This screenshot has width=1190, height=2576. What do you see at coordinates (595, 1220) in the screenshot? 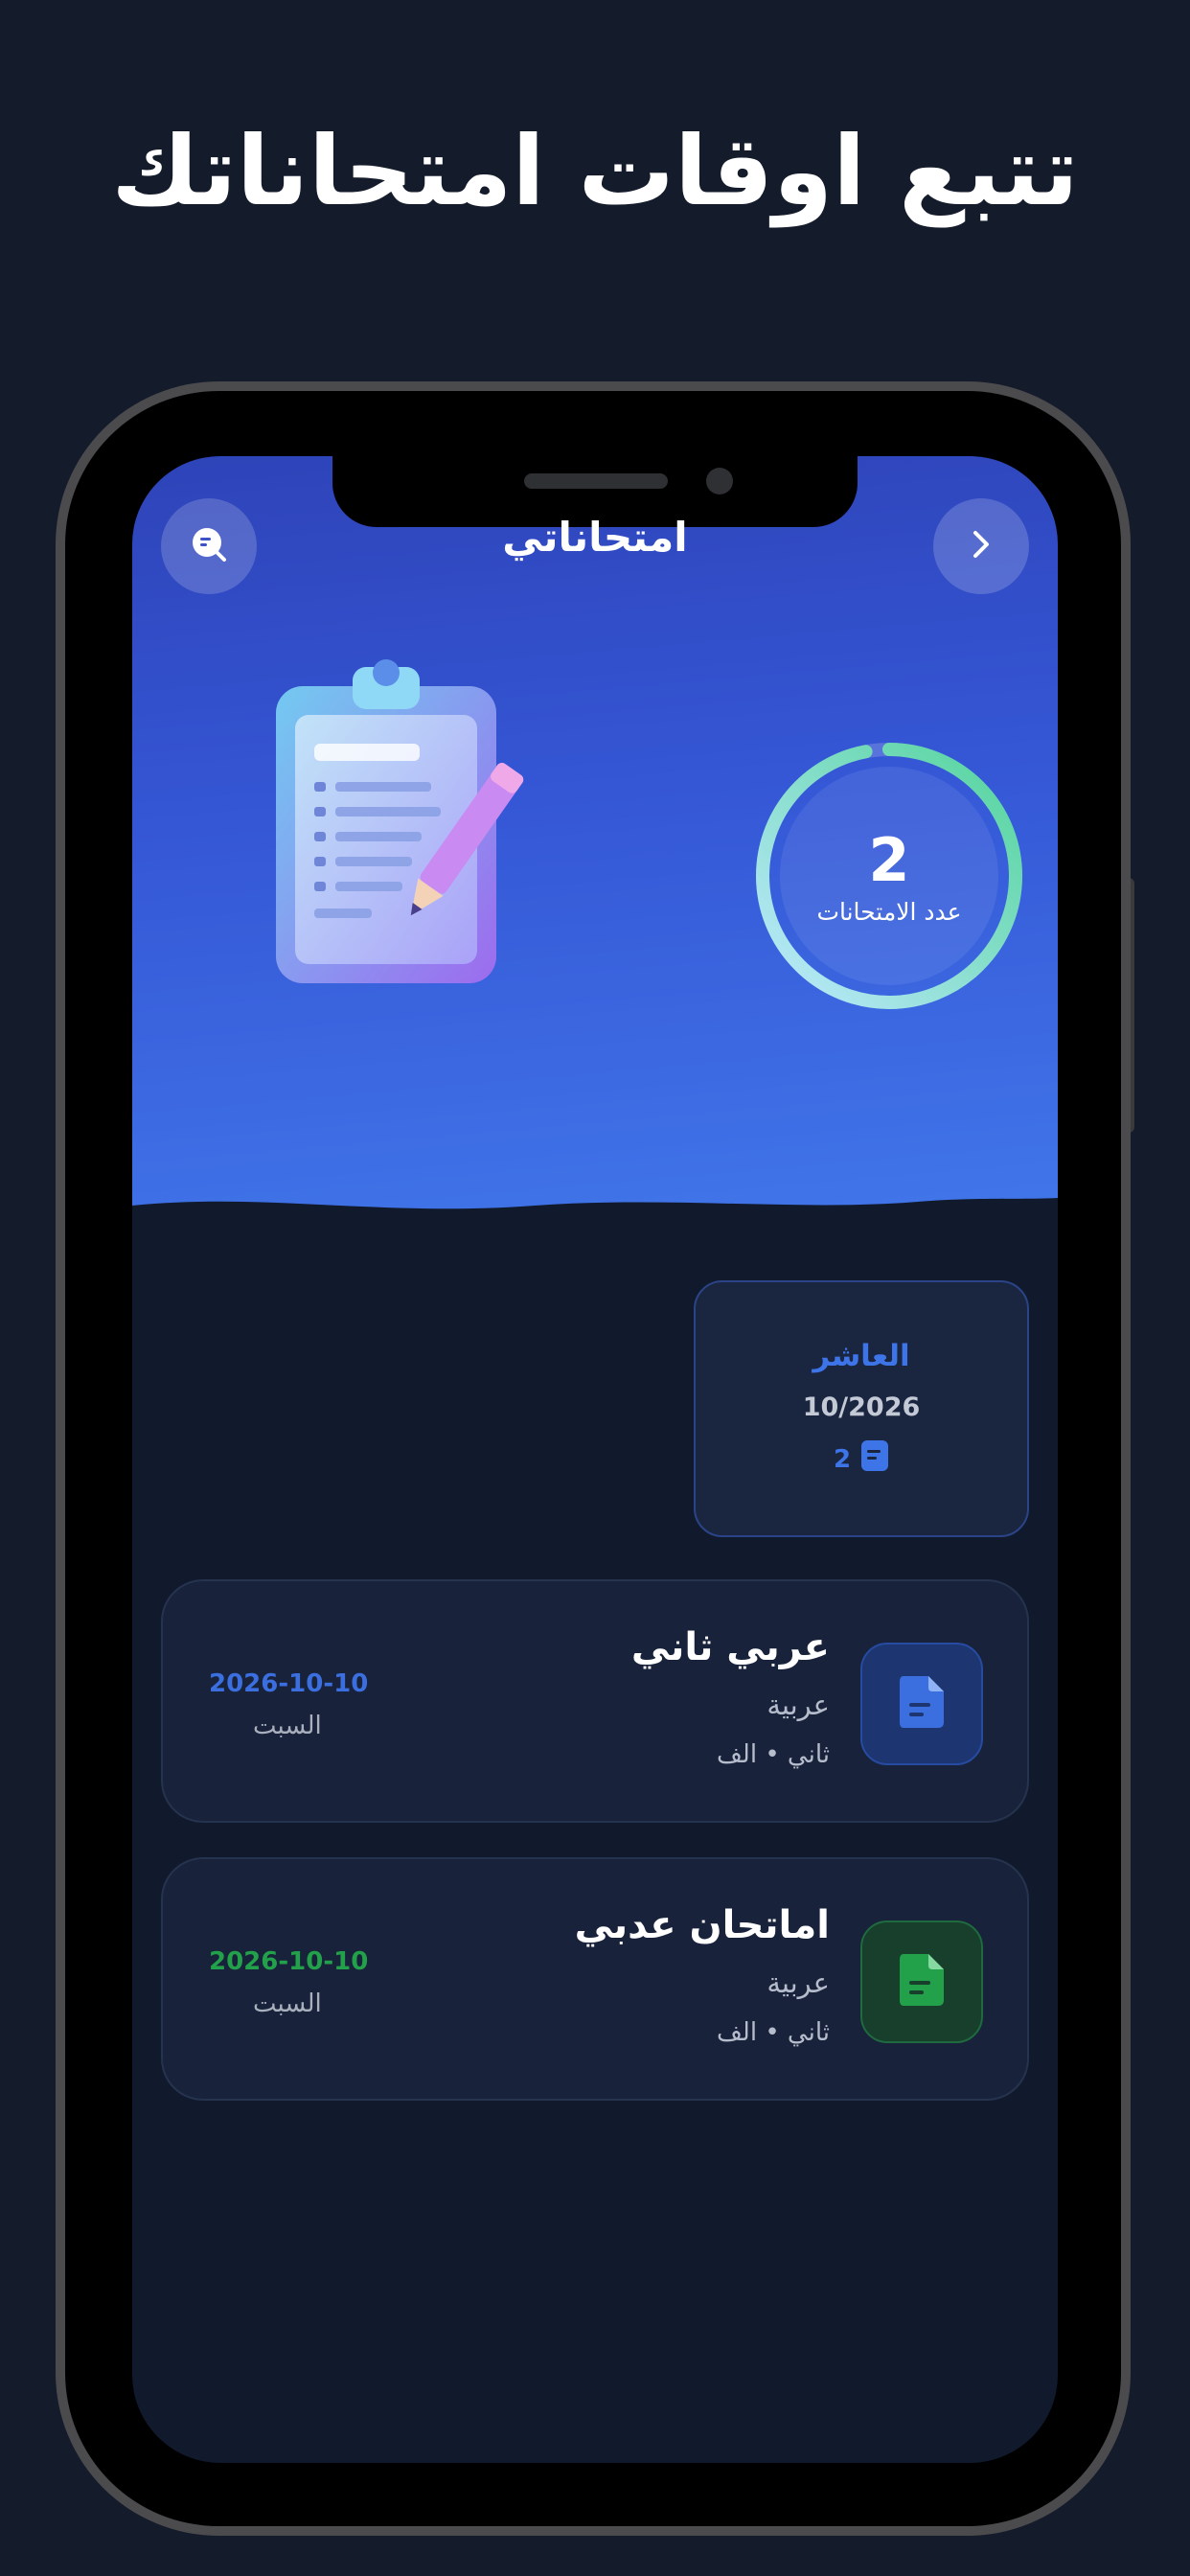
I see `hero-wave` at bounding box center [595, 1220].